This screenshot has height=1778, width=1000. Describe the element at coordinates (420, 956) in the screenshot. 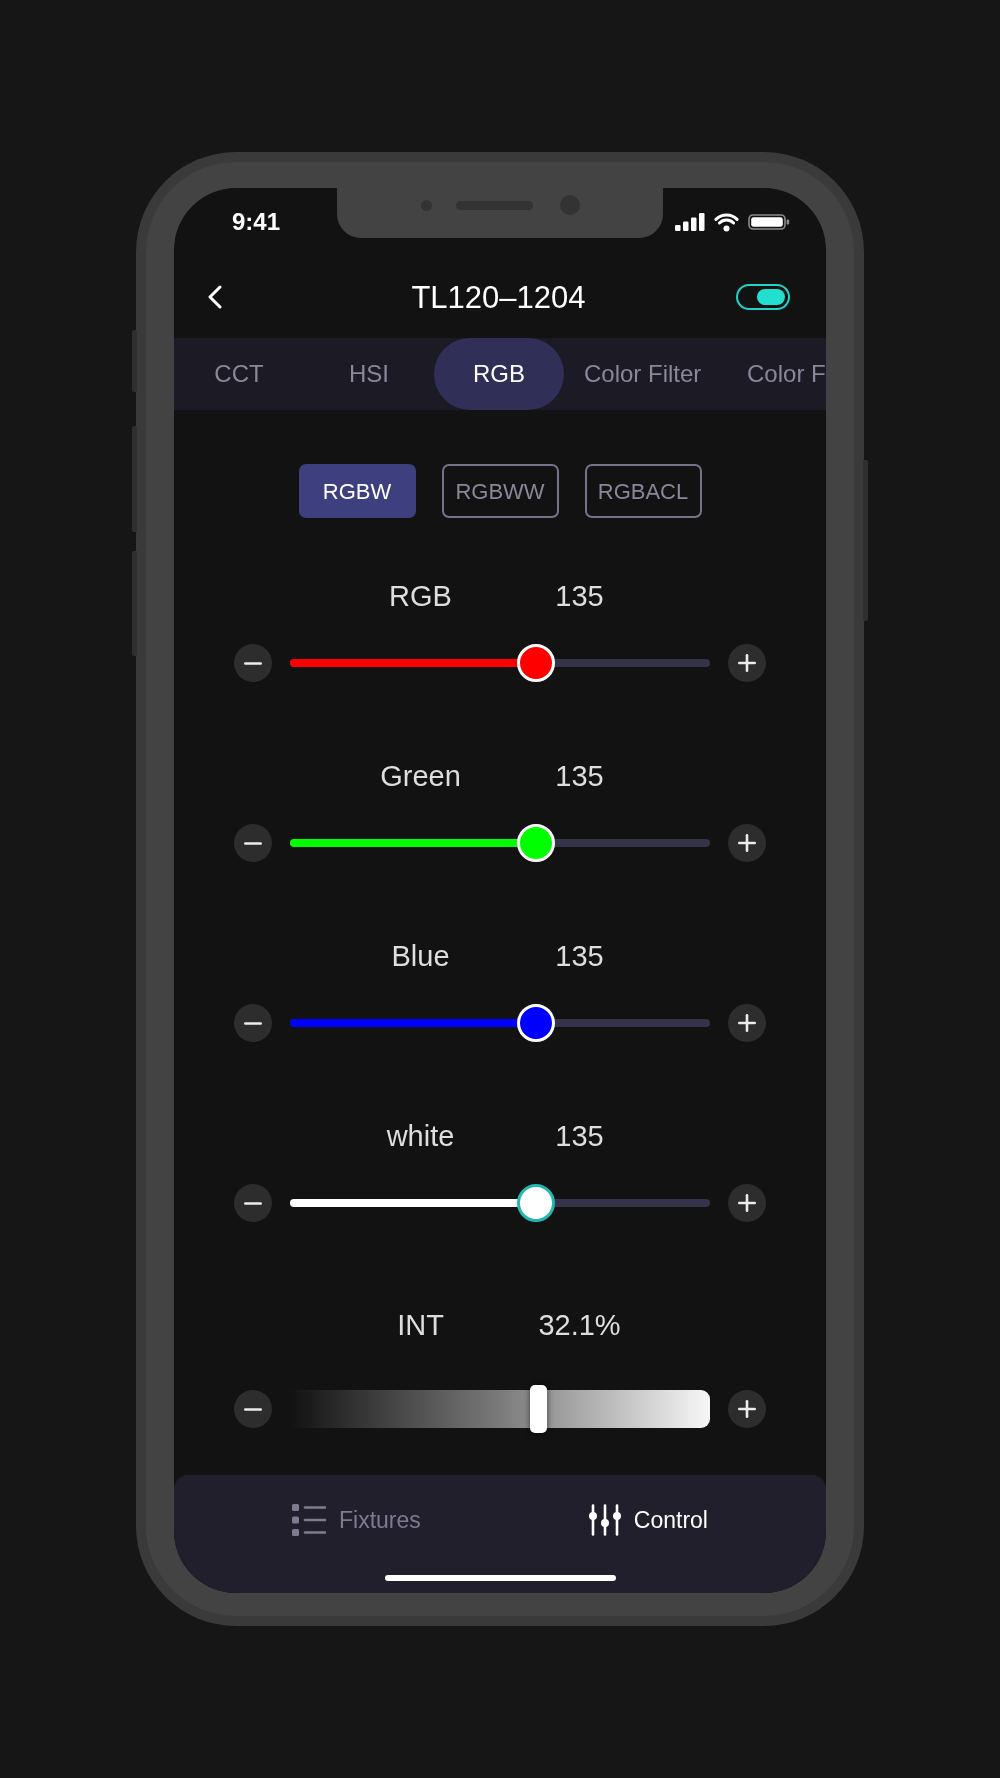

I see `slider-label: Blue` at that location.